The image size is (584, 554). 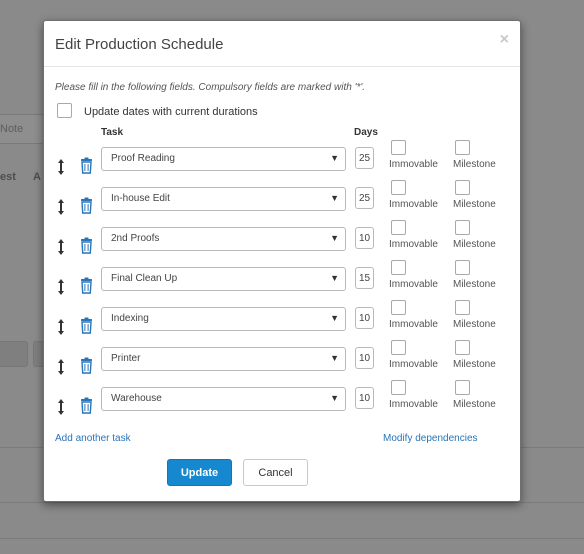 What do you see at coordinates (140, 198) in the screenshot?
I see `task-select-value: In-house Edit` at bounding box center [140, 198].